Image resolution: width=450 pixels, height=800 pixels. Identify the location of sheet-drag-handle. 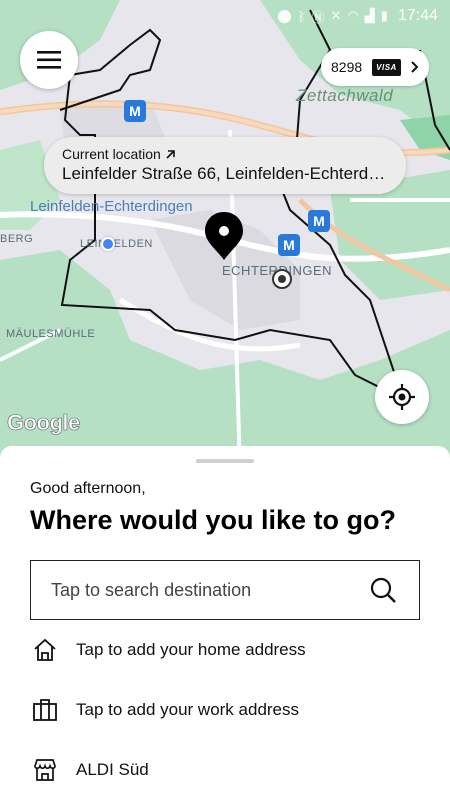
(225, 461).